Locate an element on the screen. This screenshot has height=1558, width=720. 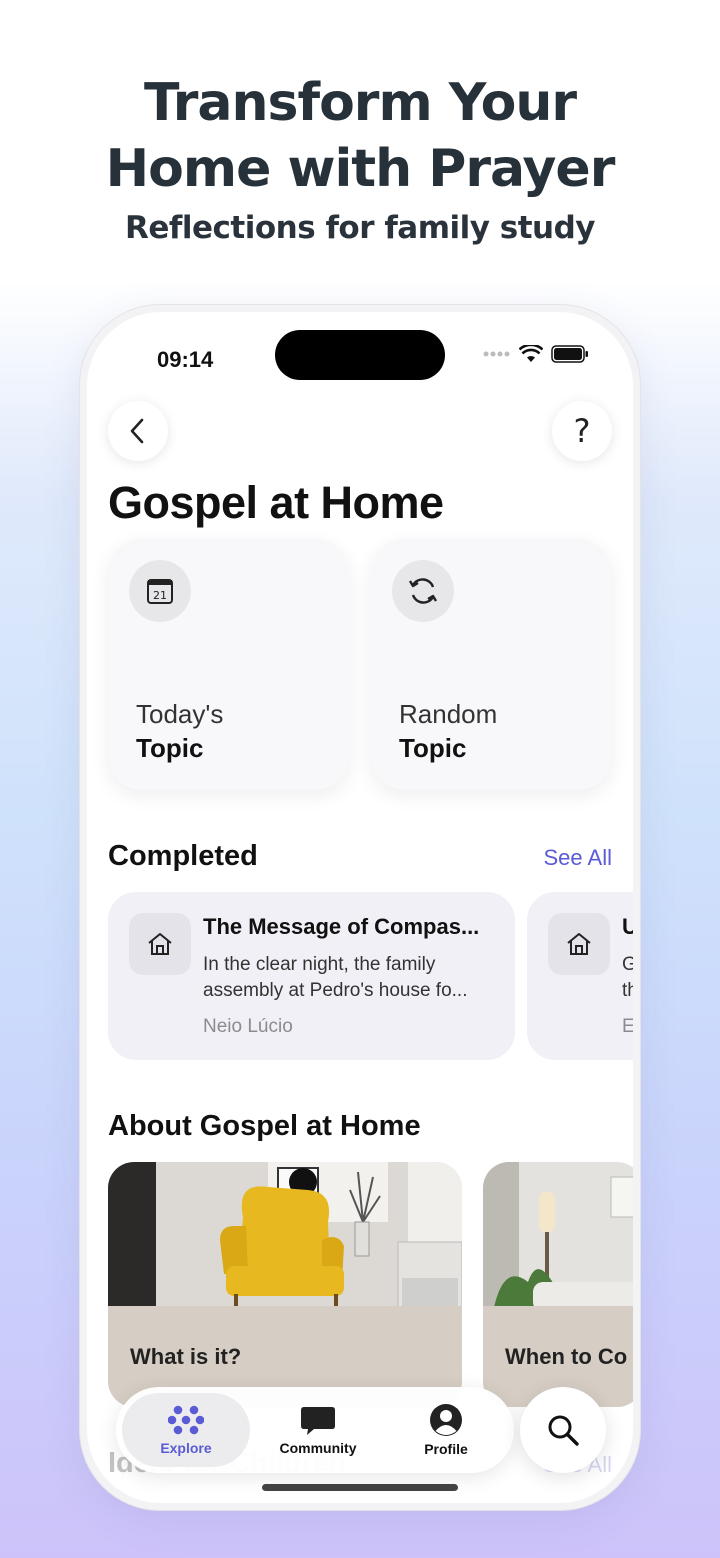
random-topic-label: Random Topic is located at coordinates (448, 731).